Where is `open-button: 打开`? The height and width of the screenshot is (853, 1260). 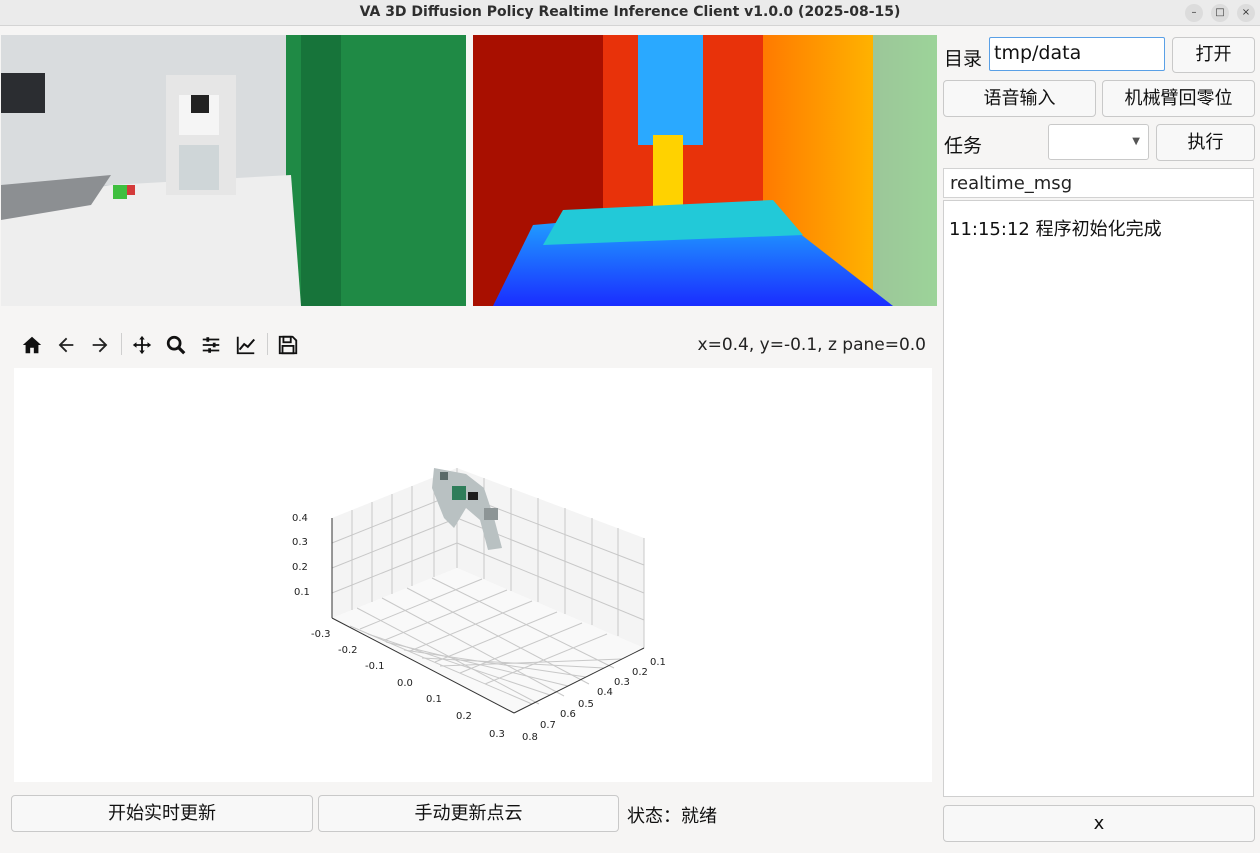 open-button: 打开 is located at coordinates (1213, 55).